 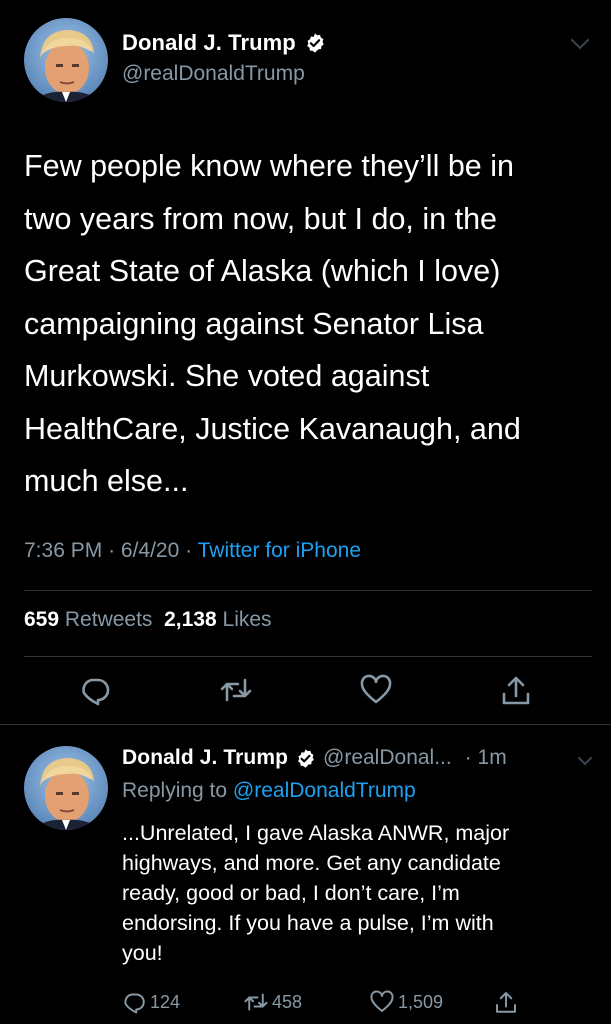 What do you see at coordinates (247, 619) in the screenshot?
I see `likes-label: Likes` at bounding box center [247, 619].